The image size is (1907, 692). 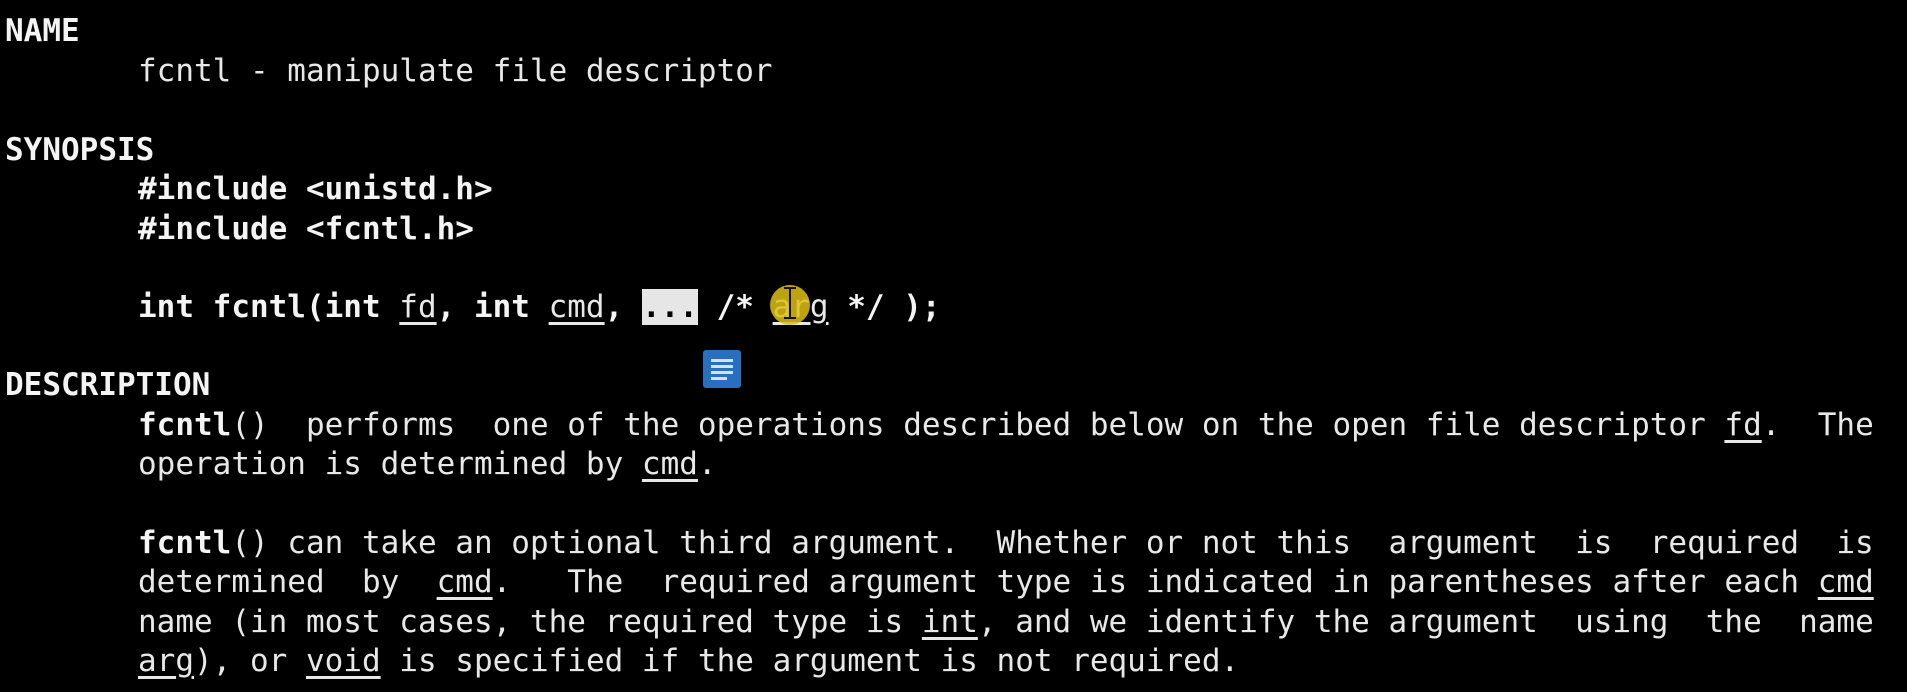 I want to click on proto-part: /*, so click(x=735, y=307).